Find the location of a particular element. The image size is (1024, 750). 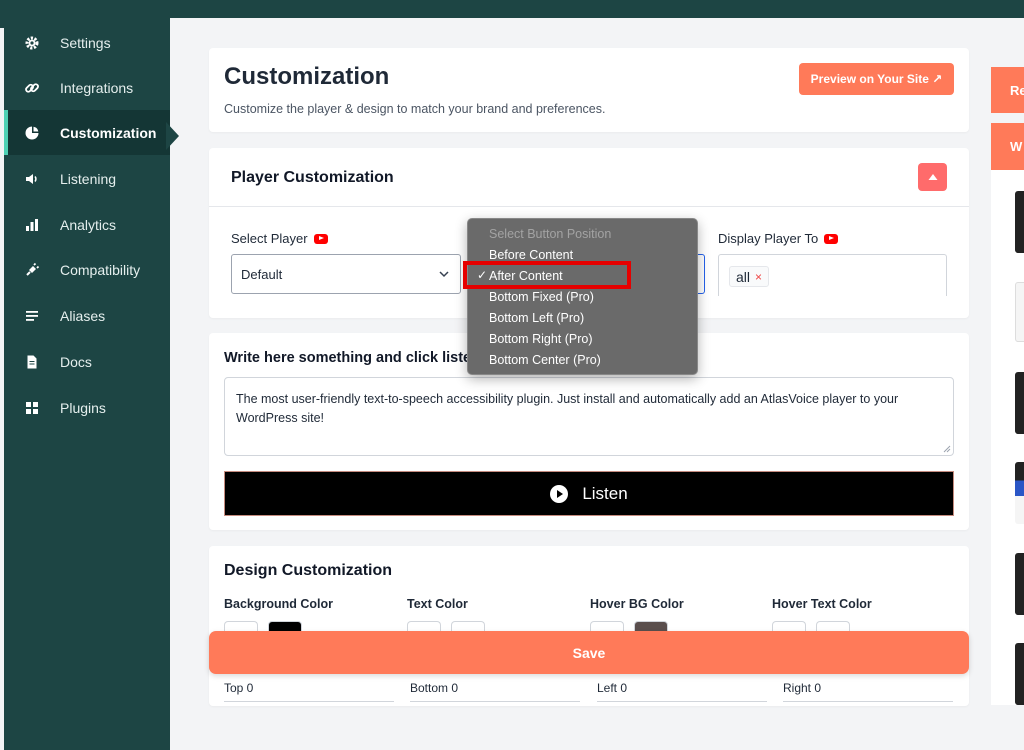

listen-button: Listen is located at coordinates (589, 493).